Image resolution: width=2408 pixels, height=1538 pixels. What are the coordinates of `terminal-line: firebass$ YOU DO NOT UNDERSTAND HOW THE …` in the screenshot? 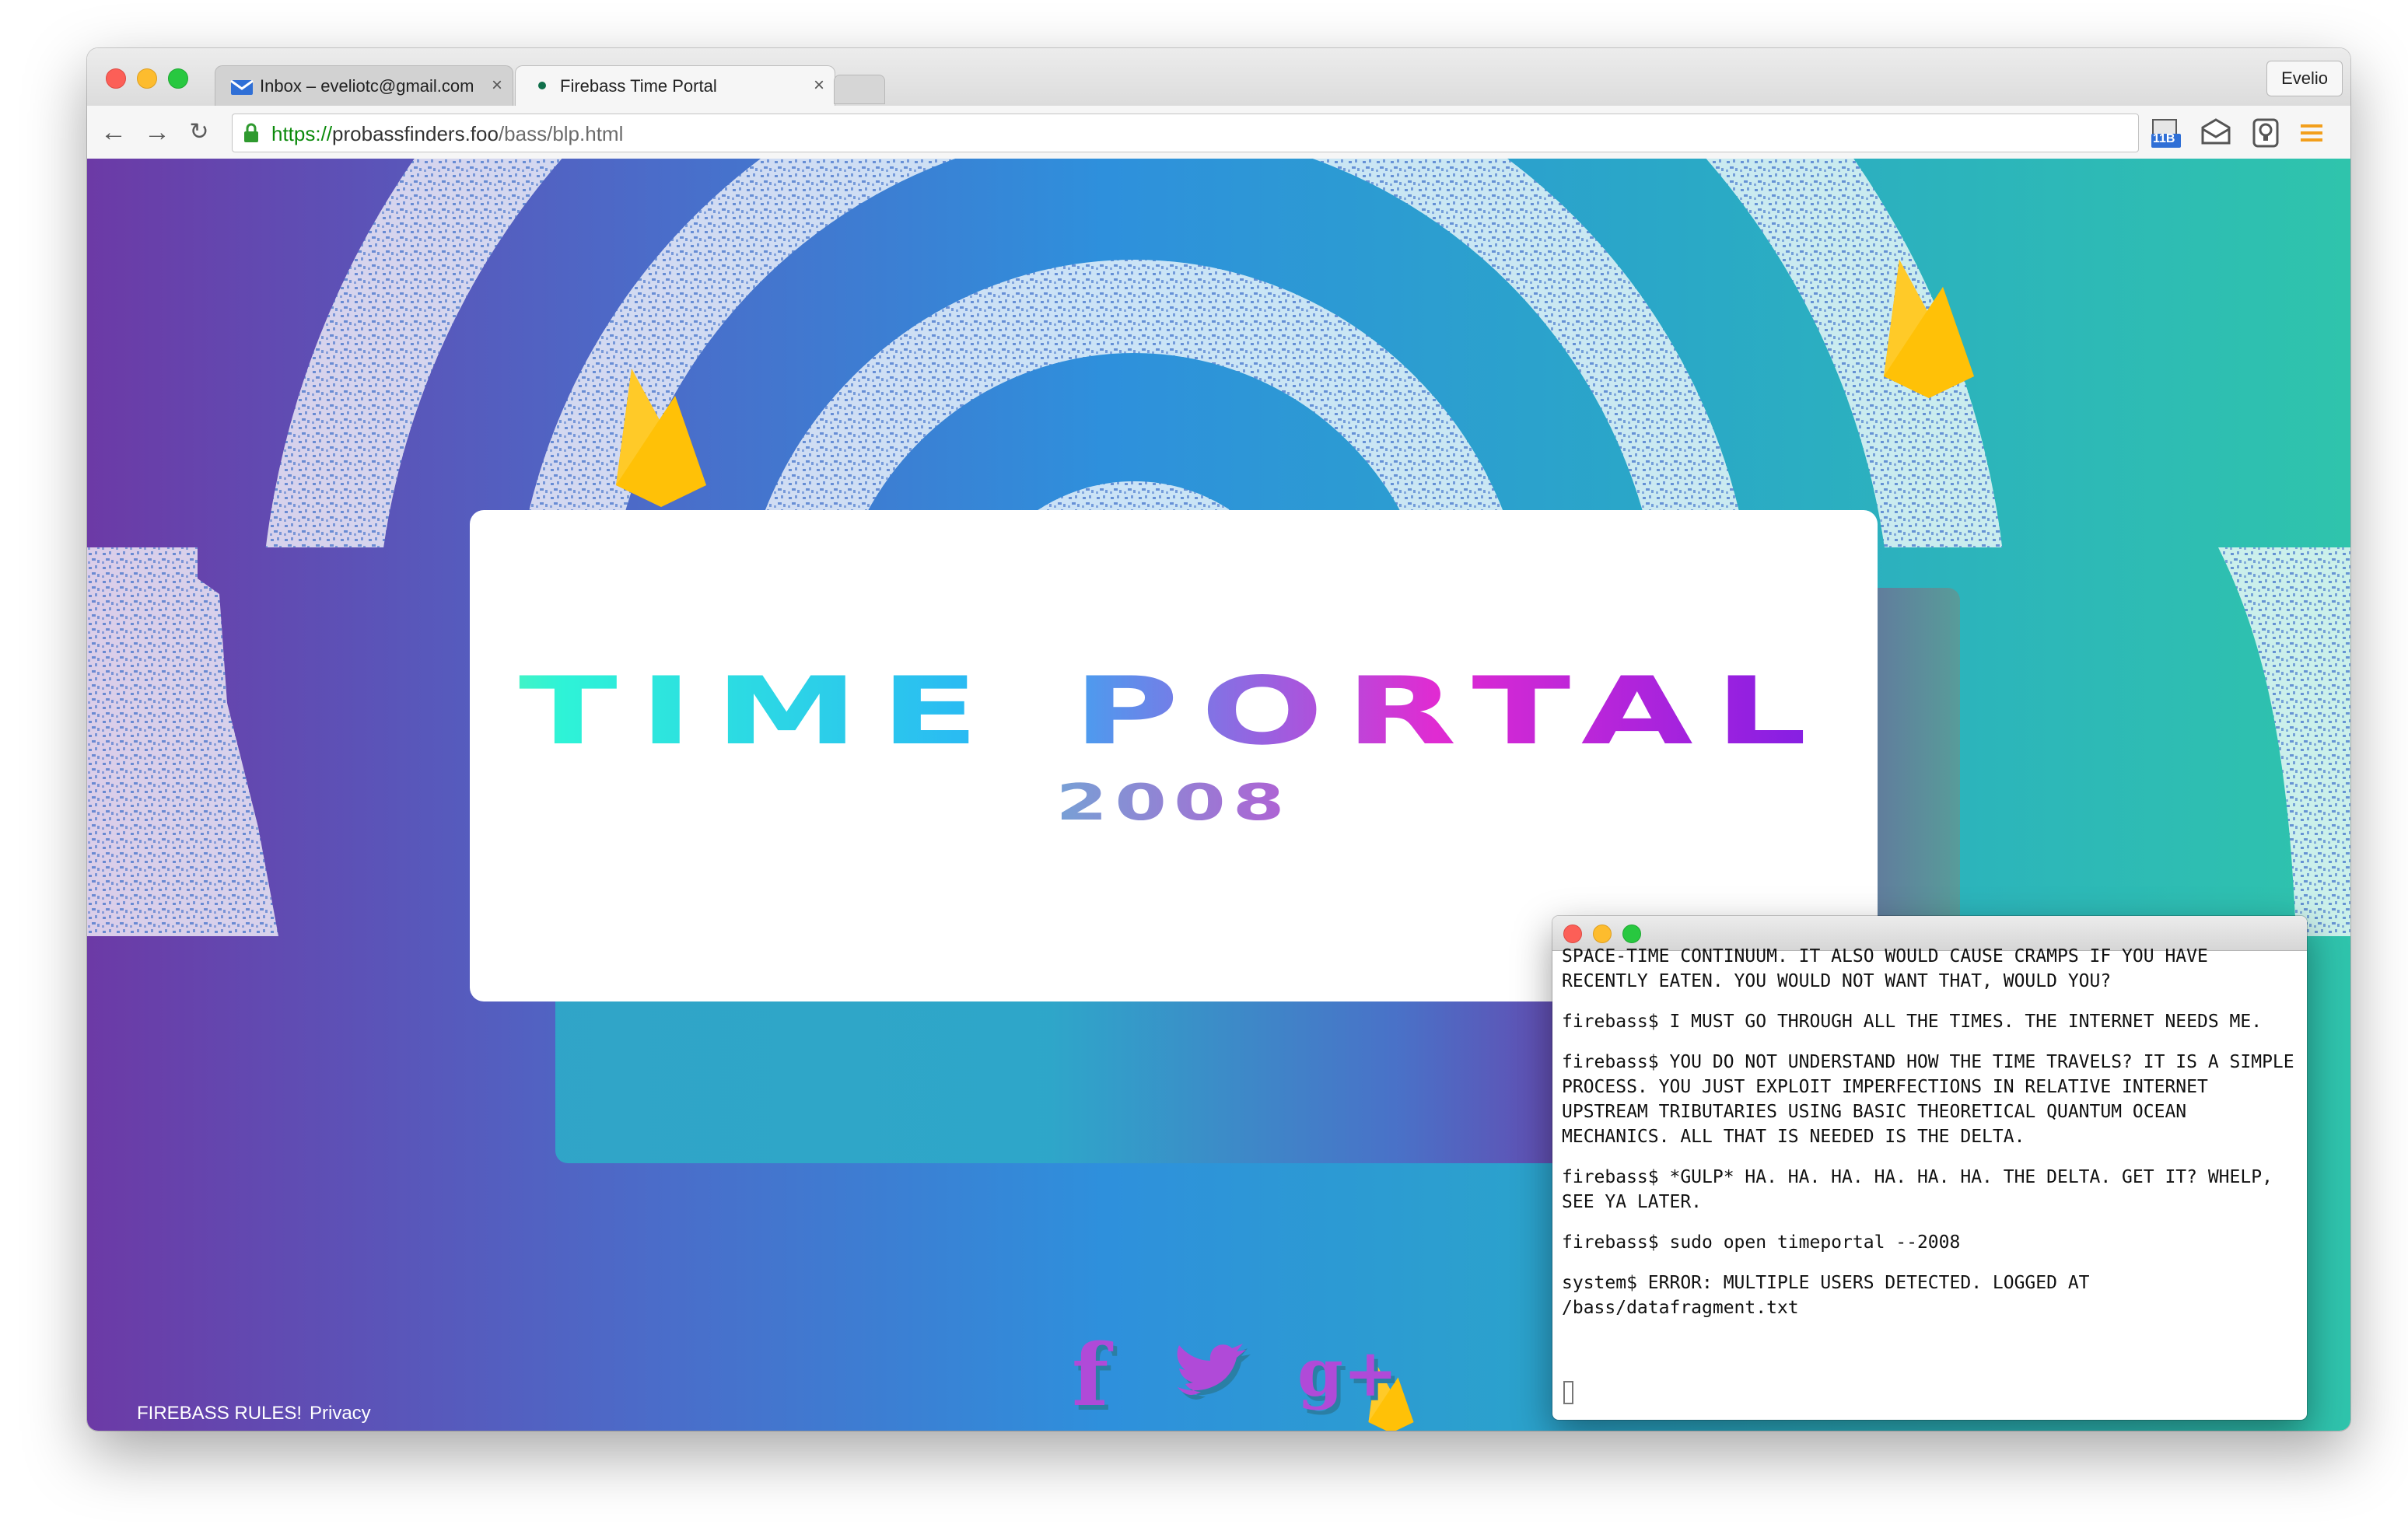 It's located at (1934, 1099).